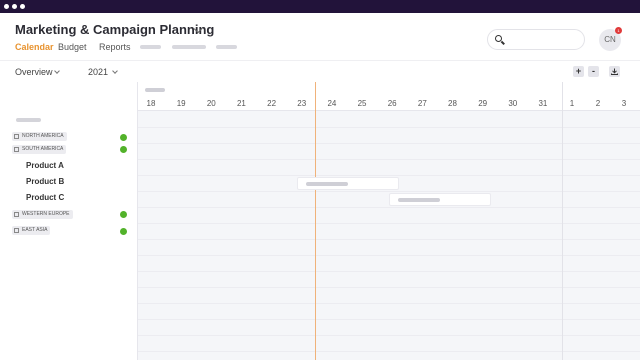  I want to click on view-select: Overview, so click(34, 72).